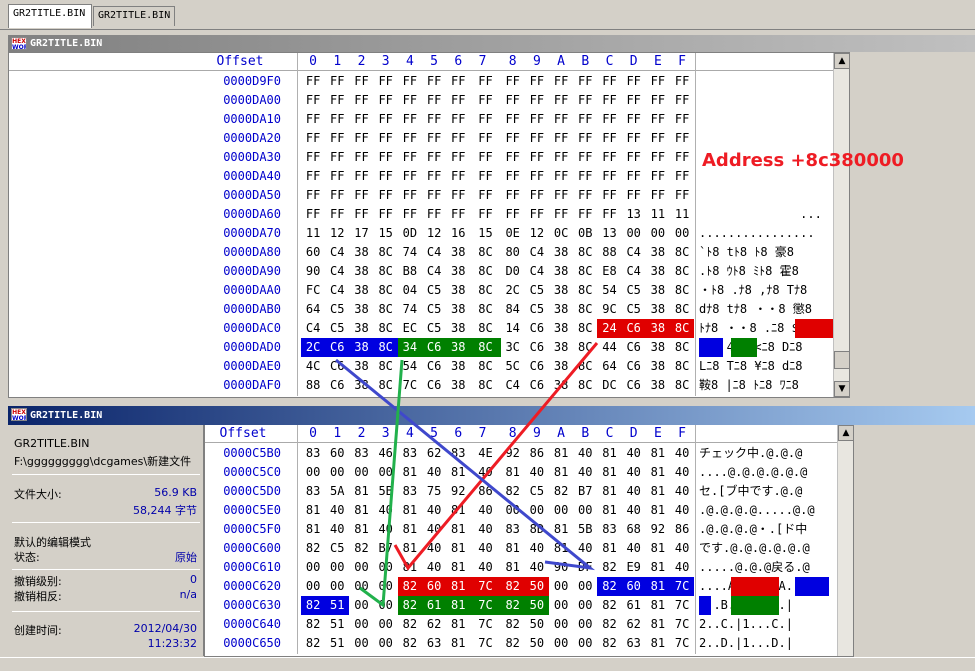  I want to click on scroll-thumb, so click(842, 360).